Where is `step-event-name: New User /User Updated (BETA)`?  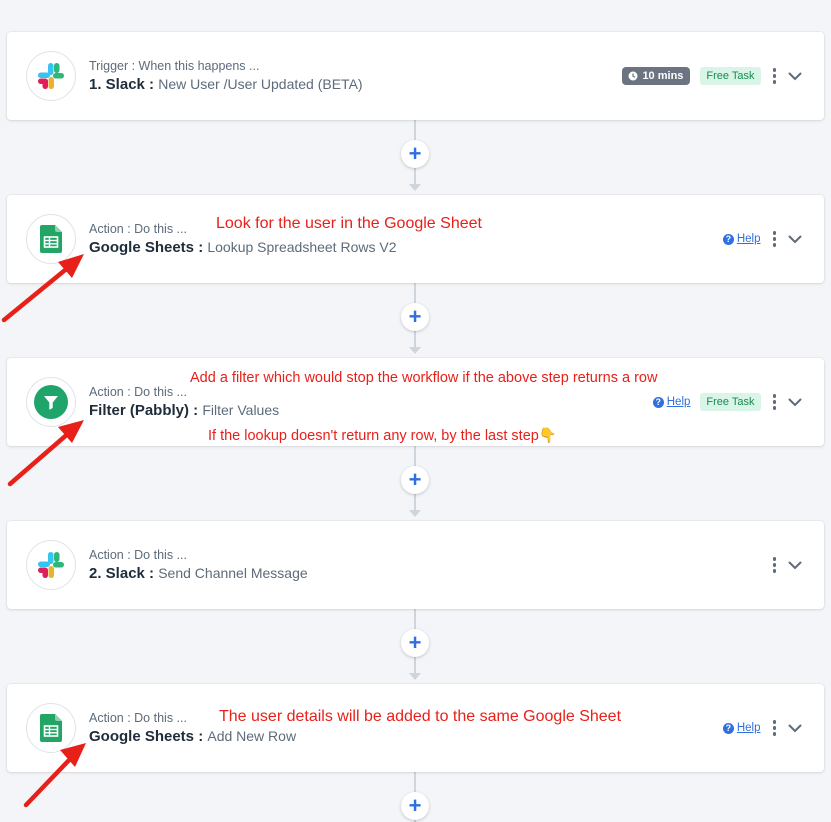
step-event-name: New User /User Updated (BETA) is located at coordinates (260, 84).